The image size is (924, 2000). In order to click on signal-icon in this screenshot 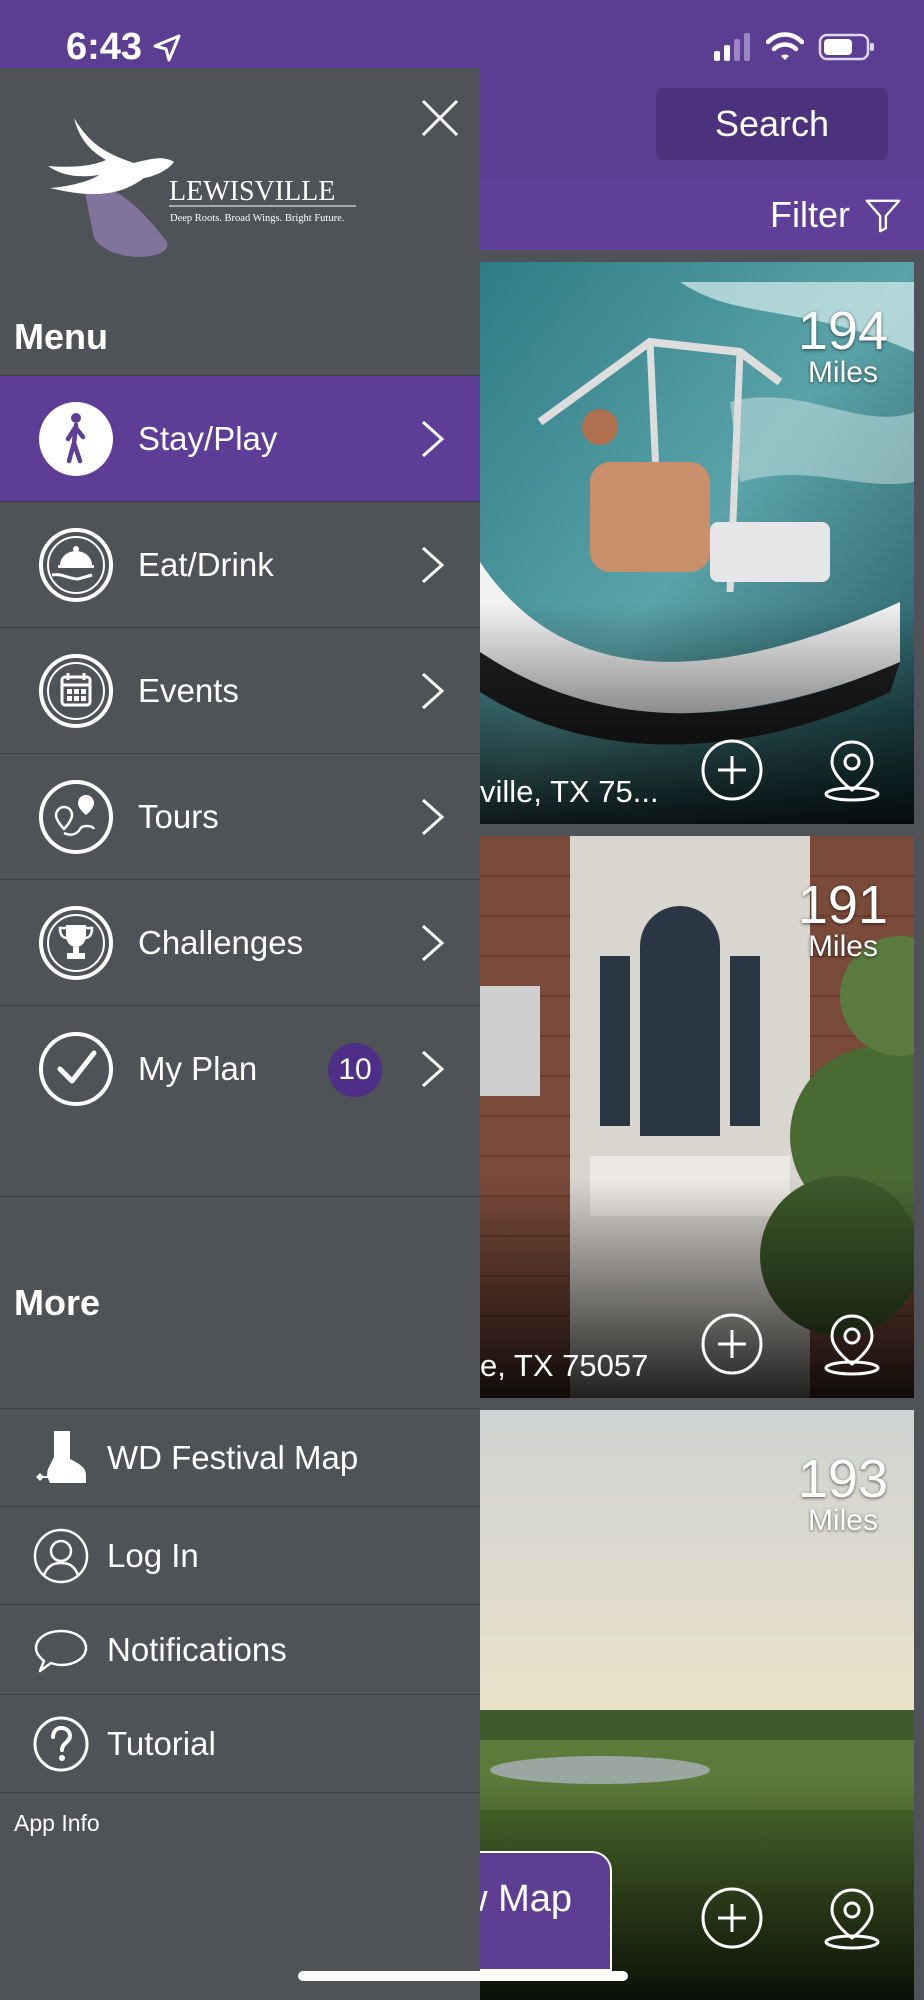, I will do `click(732, 47)`.